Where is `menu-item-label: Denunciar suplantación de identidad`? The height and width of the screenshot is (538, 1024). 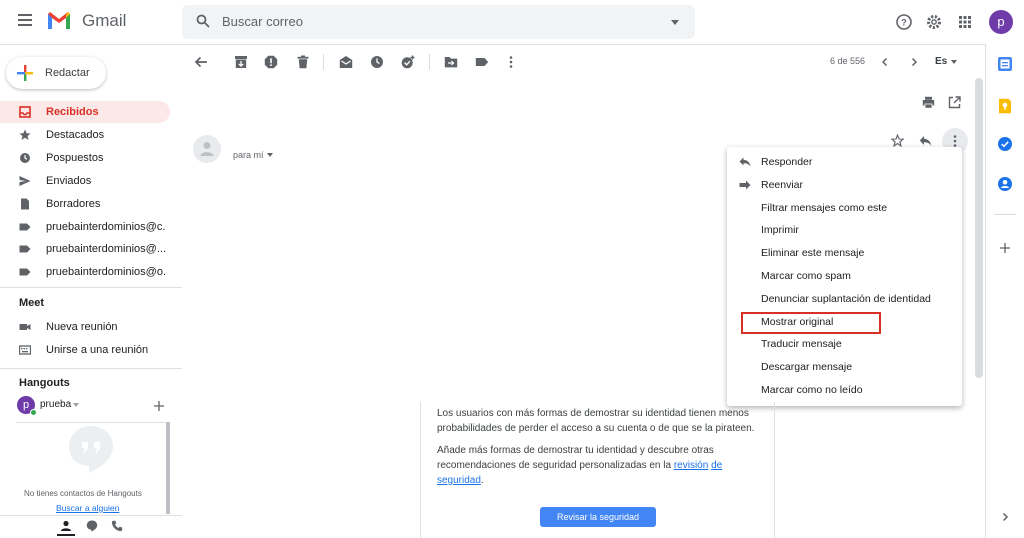
menu-item-label: Denunciar suplantación de identidad is located at coordinates (846, 299).